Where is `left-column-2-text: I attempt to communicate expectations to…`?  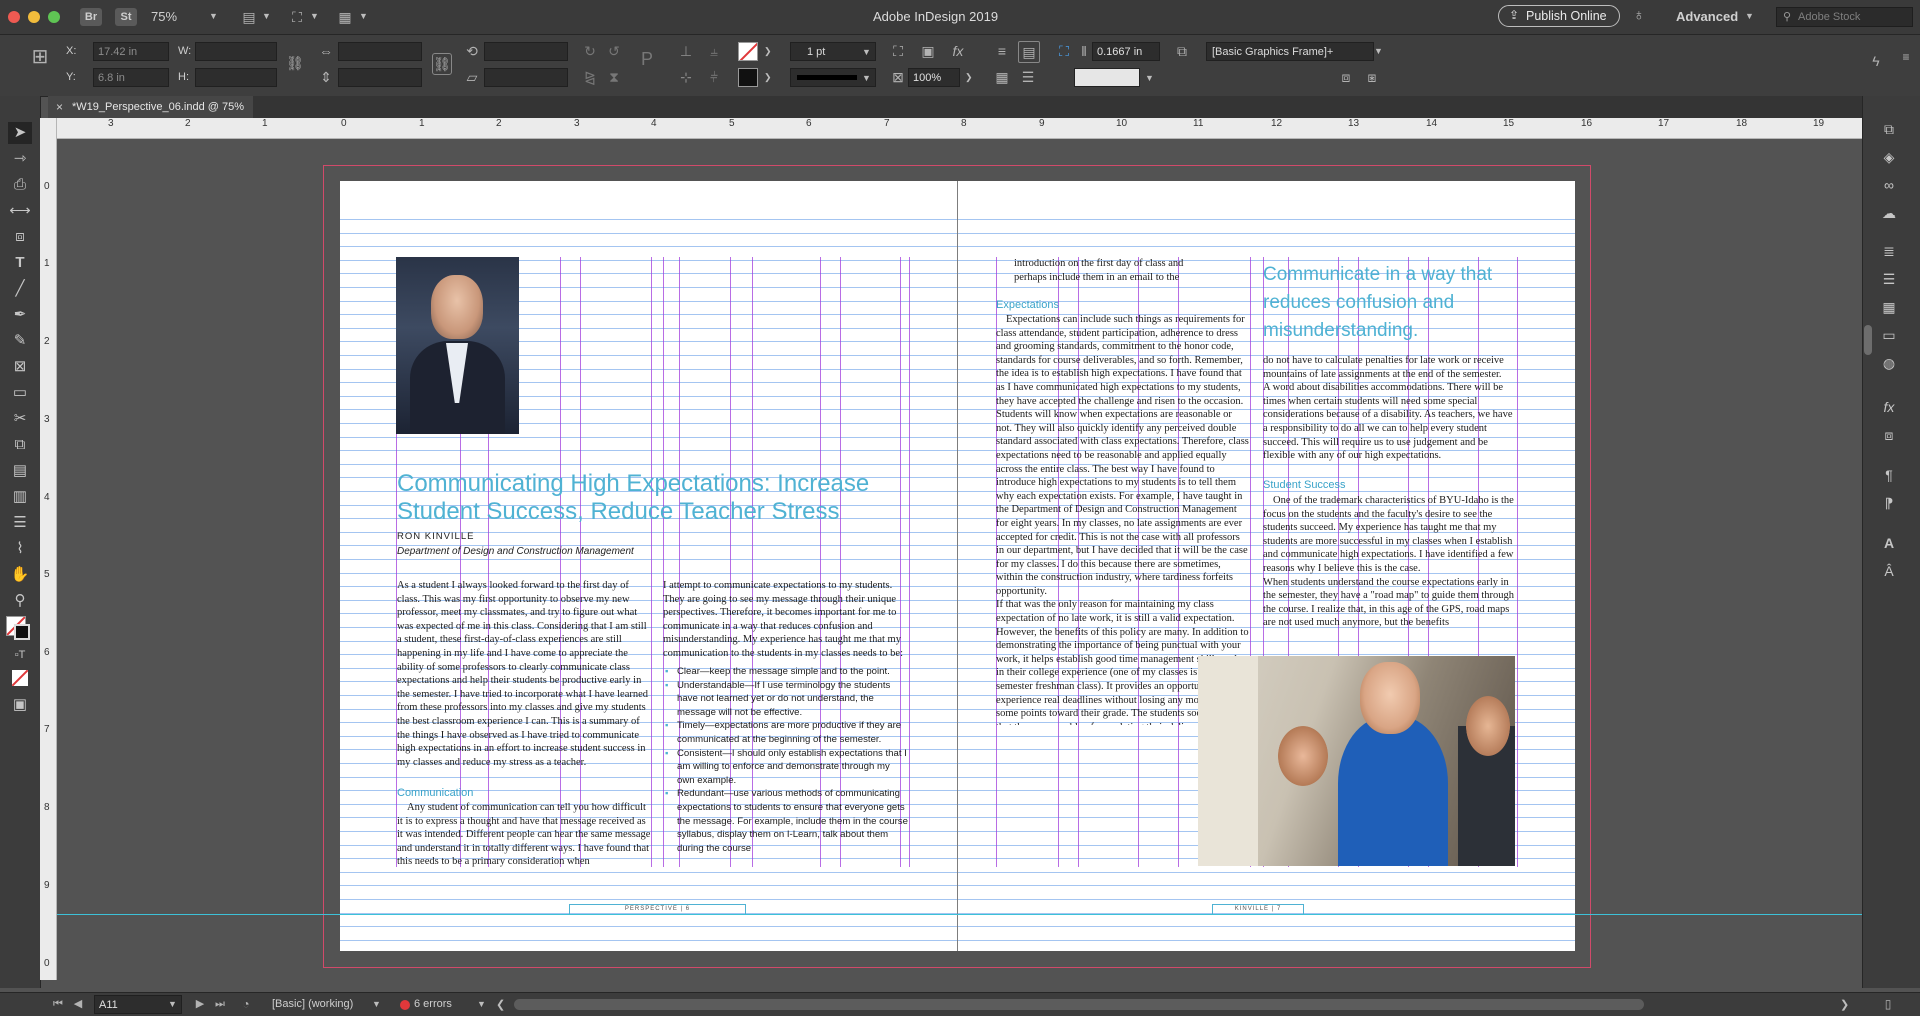
left-column-2-text: I attempt to communicate expectations to… is located at coordinates (786, 622).